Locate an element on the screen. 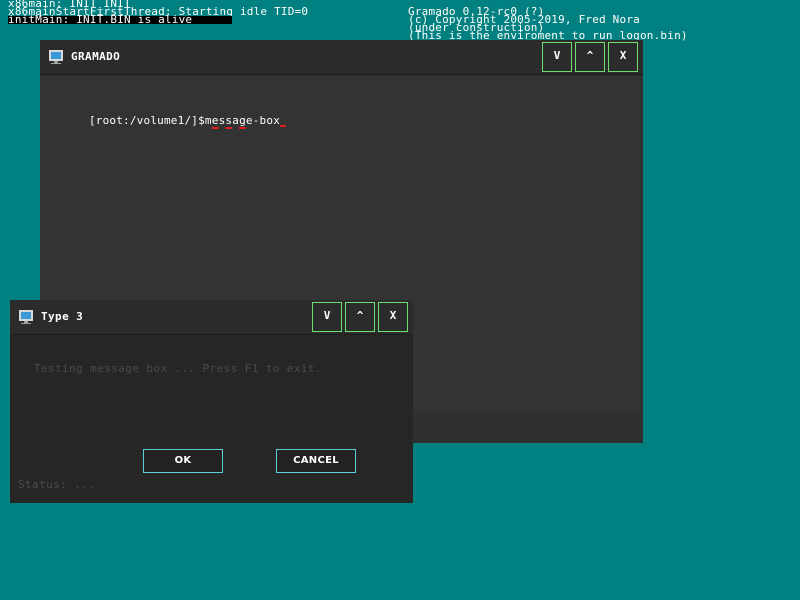 The height and width of the screenshot is (600, 800). ok-button: OK is located at coordinates (183, 461).